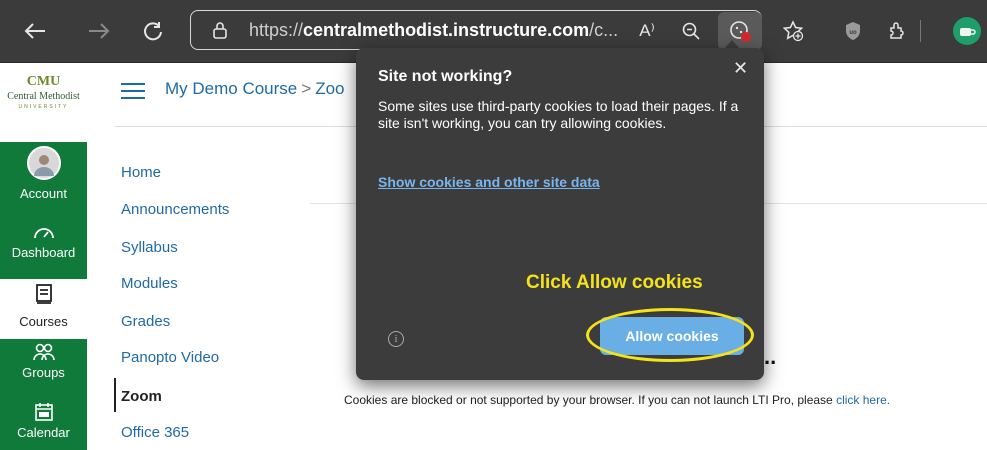 This screenshot has width=987, height=450. What do you see at coordinates (220, 30) in the screenshot?
I see `lock-icon` at bounding box center [220, 30].